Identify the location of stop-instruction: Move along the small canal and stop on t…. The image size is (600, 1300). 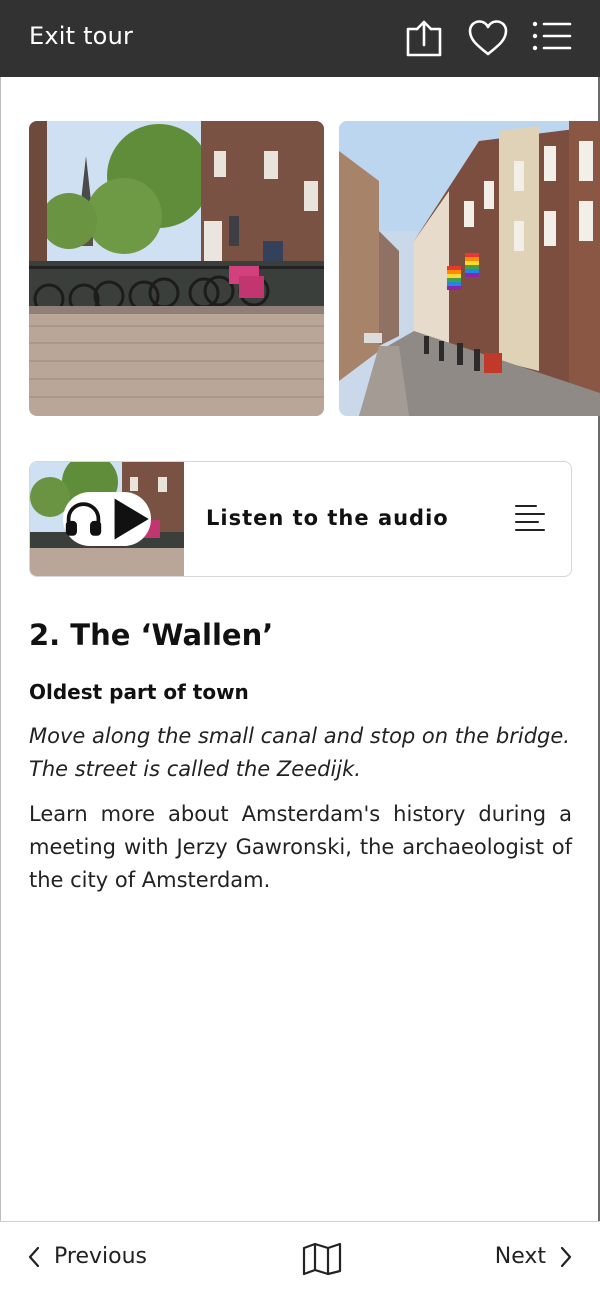
(299, 752).